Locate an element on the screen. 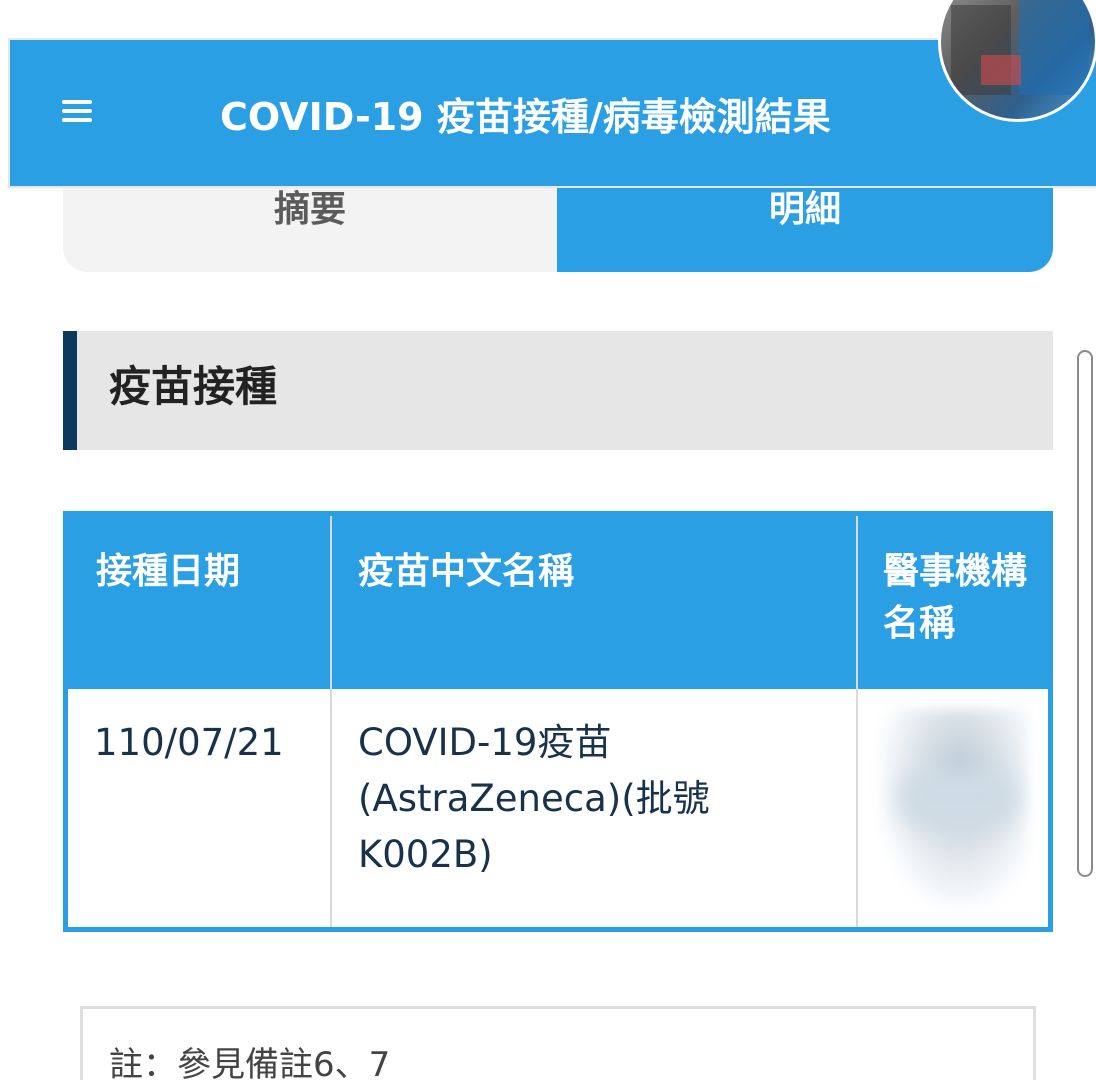 The image size is (1096, 1080). section-title: 疫苗接種 is located at coordinates (193, 386).